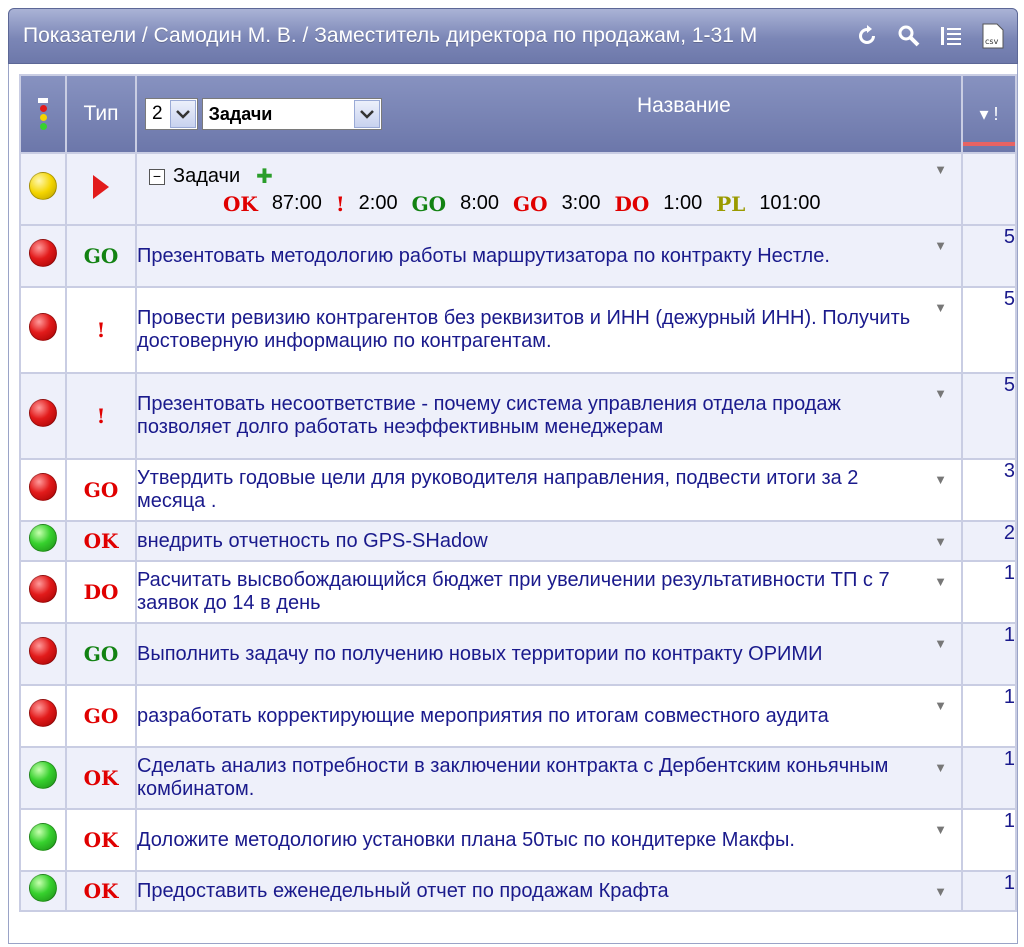 This screenshot has height=947, width=1024. Describe the element at coordinates (684, 105) in the screenshot. I see `name-column-label: Название` at that location.